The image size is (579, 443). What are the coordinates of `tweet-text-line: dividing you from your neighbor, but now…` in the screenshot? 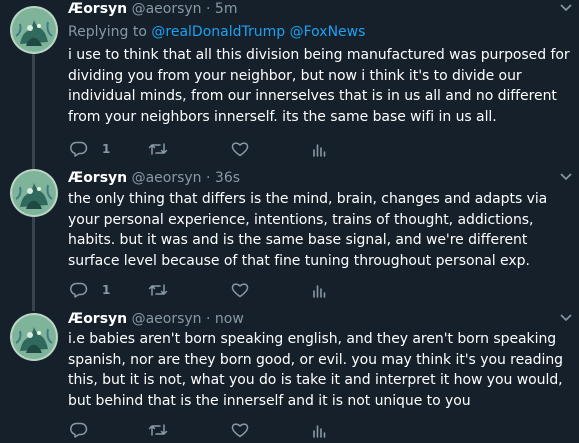 It's located at (295, 75).